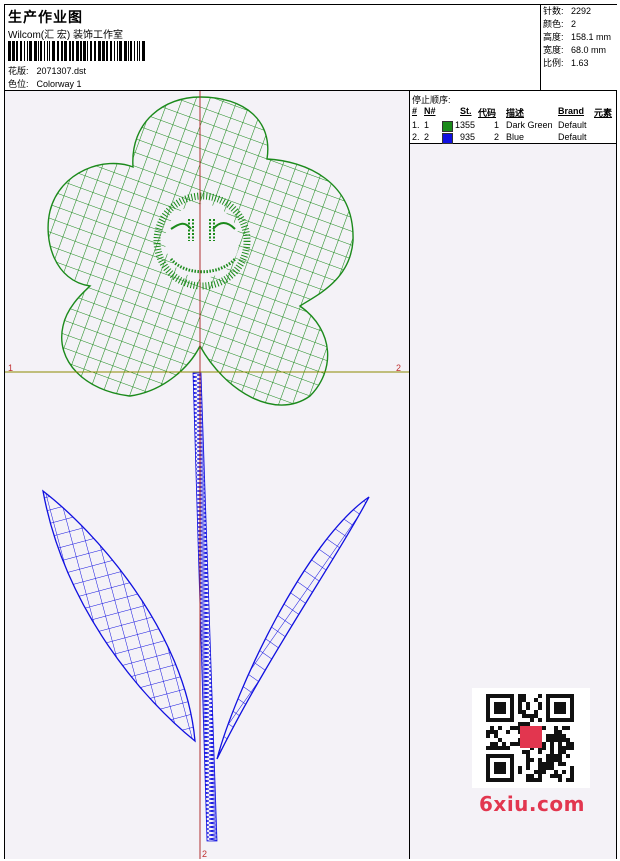  What do you see at coordinates (430, 111) in the screenshot?
I see `col-n: N#` at bounding box center [430, 111].